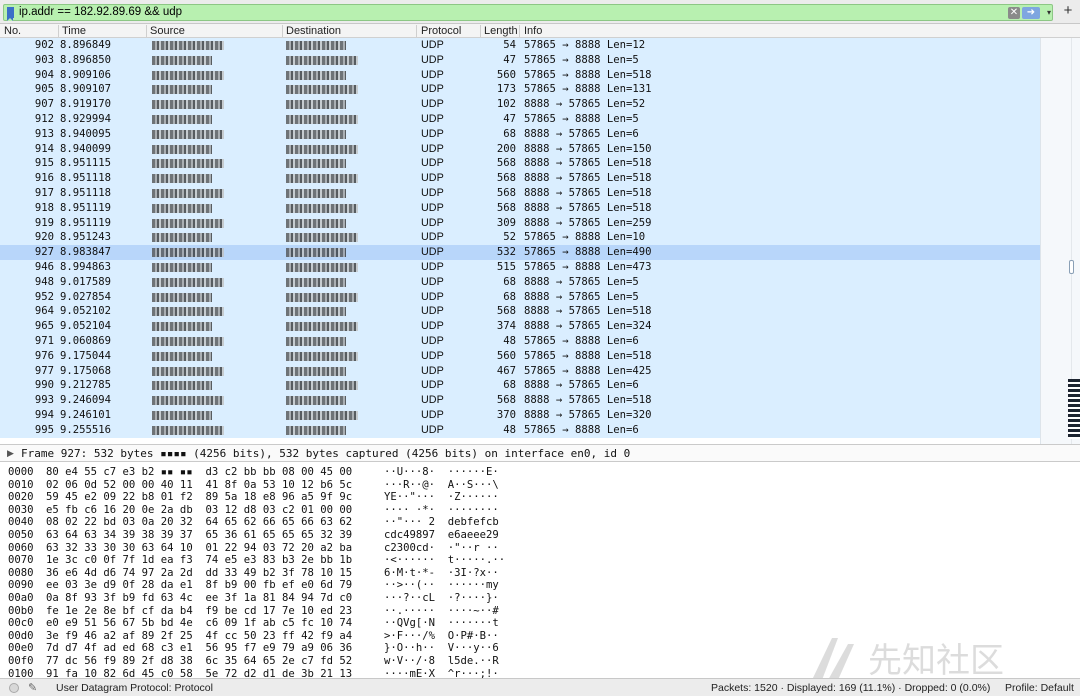 Image resolution: width=1080 pixels, height=696 pixels. Describe the element at coordinates (86, 281) in the screenshot. I see `packet-time: 9.017589` at that location.